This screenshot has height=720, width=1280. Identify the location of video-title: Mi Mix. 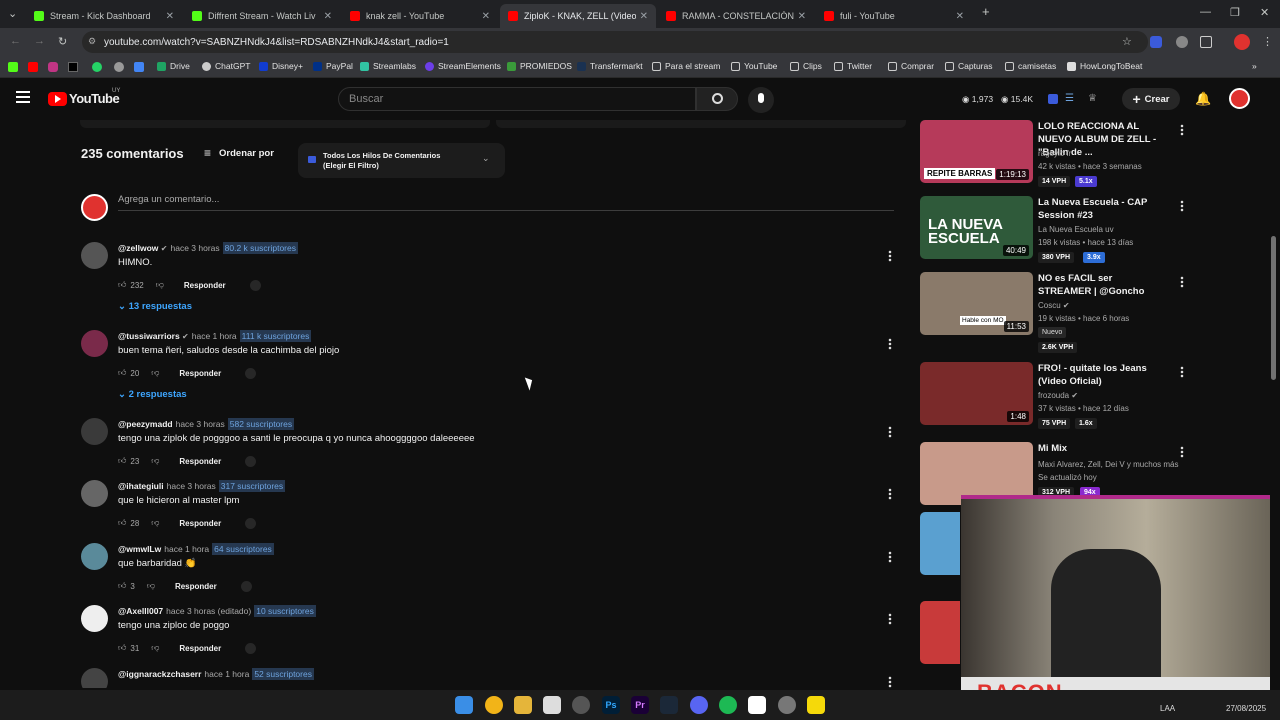
(1103, 448).